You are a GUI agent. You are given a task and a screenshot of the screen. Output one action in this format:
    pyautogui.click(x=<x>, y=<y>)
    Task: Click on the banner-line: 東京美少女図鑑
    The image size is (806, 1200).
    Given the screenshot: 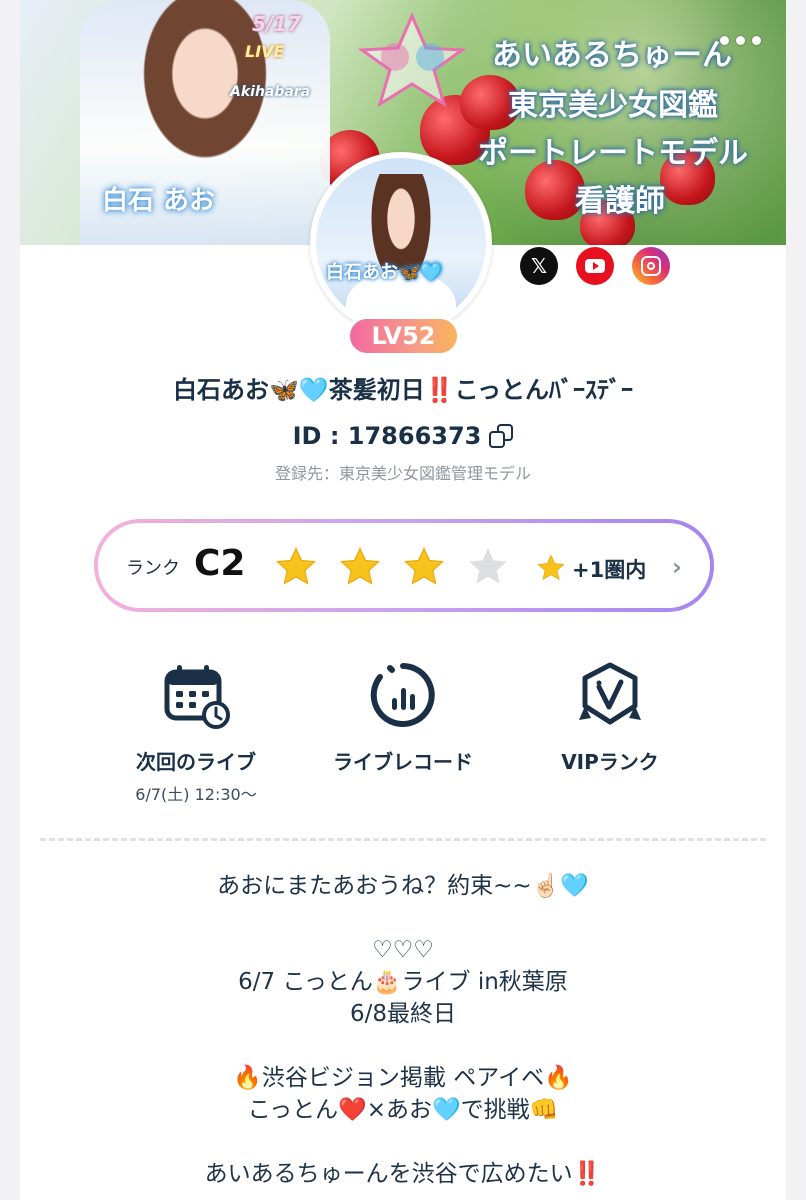 What is the action you would take?
    pyautogui.click(x=613, y=105)
    